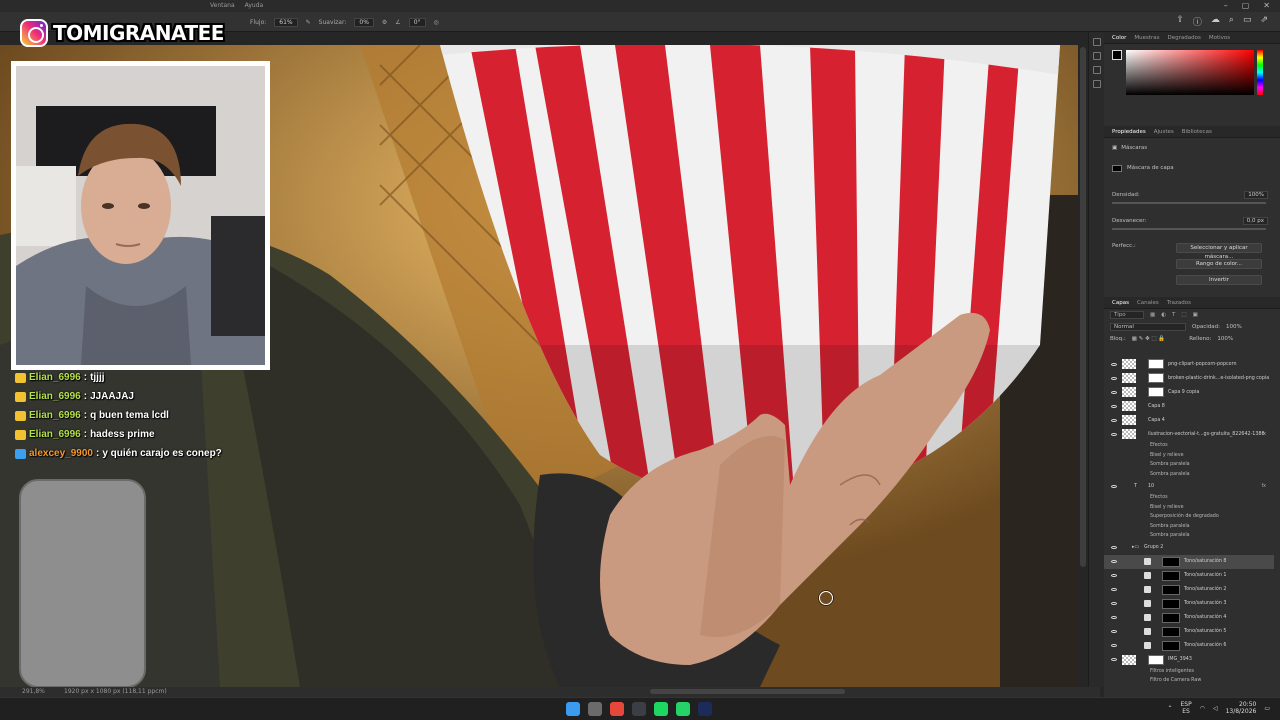  Describe the element at coordinates (1226, 5) in the screenshot. I see `minimize-button: –` at that location.